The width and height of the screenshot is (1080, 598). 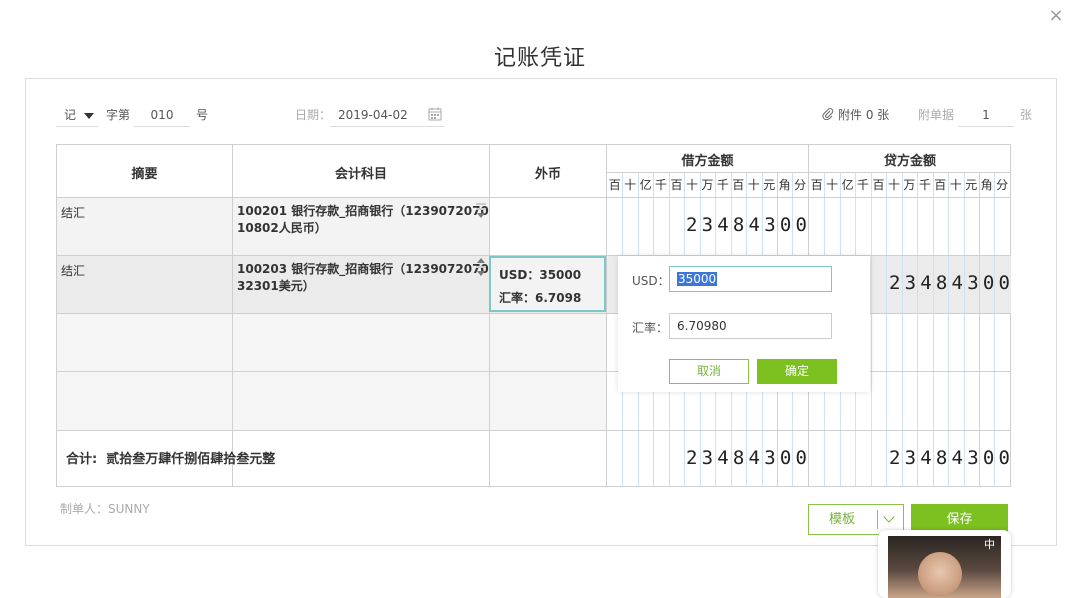 I want to click on voucher-type-value: 记, so click(x=70, y=115).